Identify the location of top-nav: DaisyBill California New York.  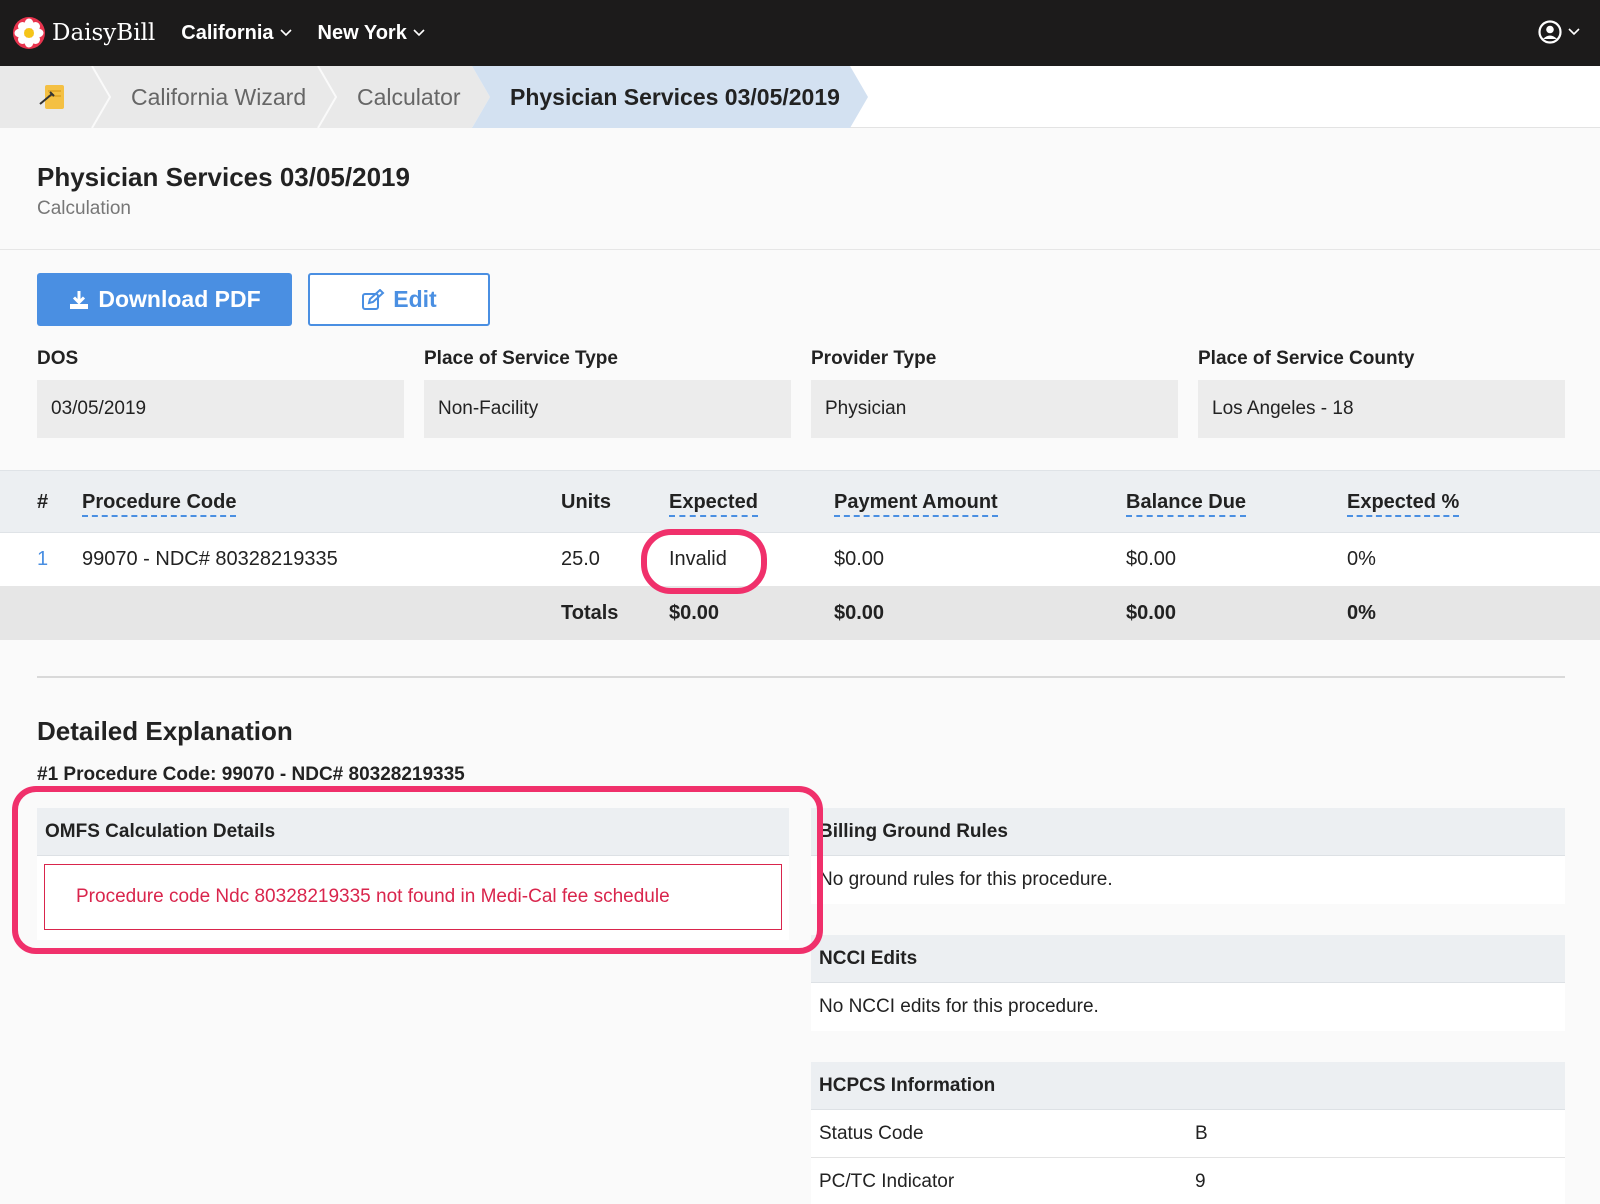
(800, 33).